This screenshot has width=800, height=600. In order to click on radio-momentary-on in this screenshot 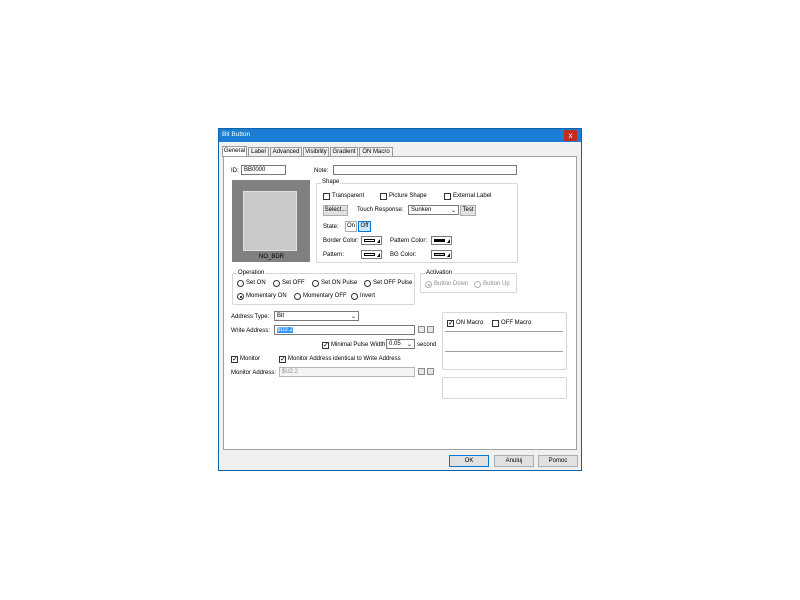, I will do `click(240, 296)`.